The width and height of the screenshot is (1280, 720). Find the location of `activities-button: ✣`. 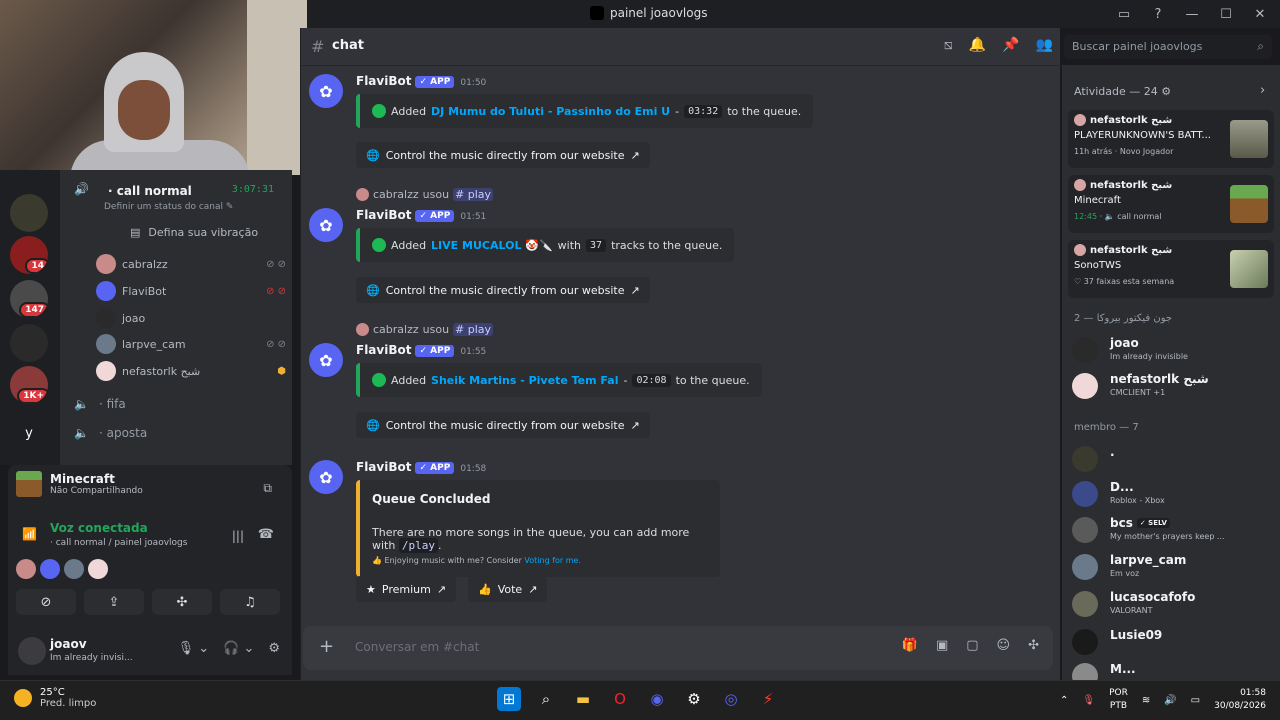

activities-button: ✣ is located at coordinates (182, 602).